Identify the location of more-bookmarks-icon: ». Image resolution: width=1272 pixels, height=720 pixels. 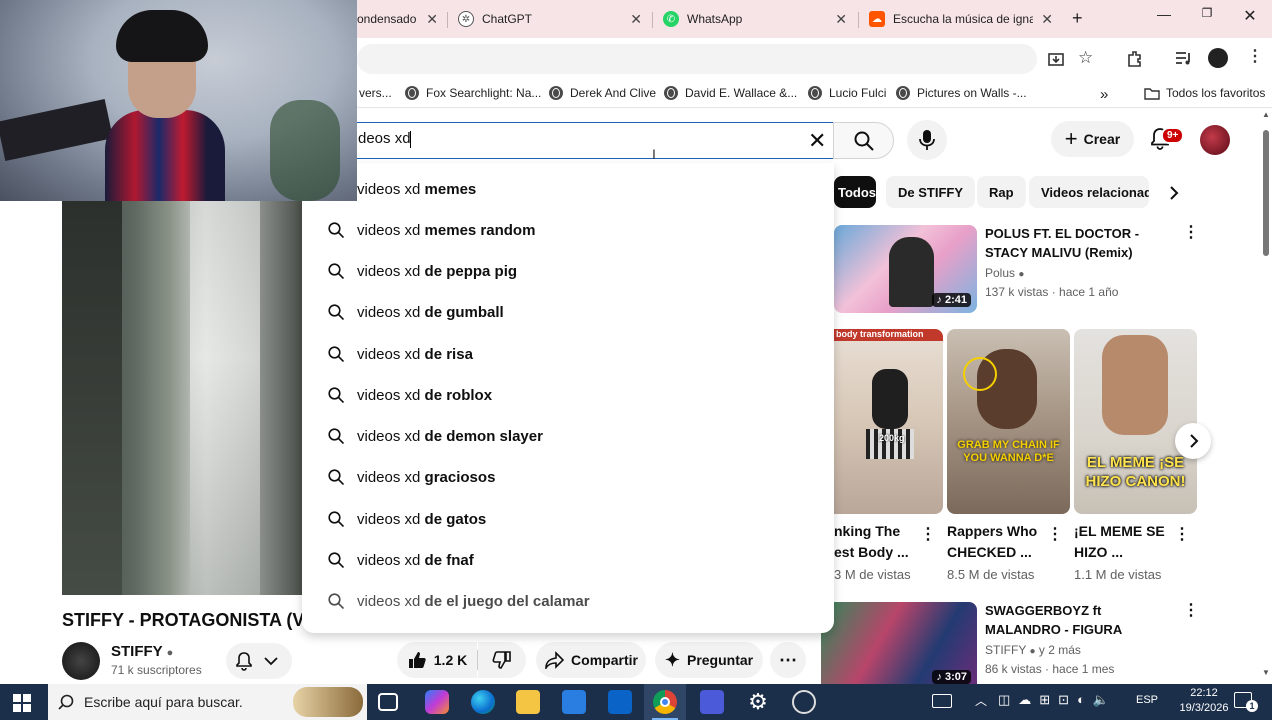
(1104, 94).